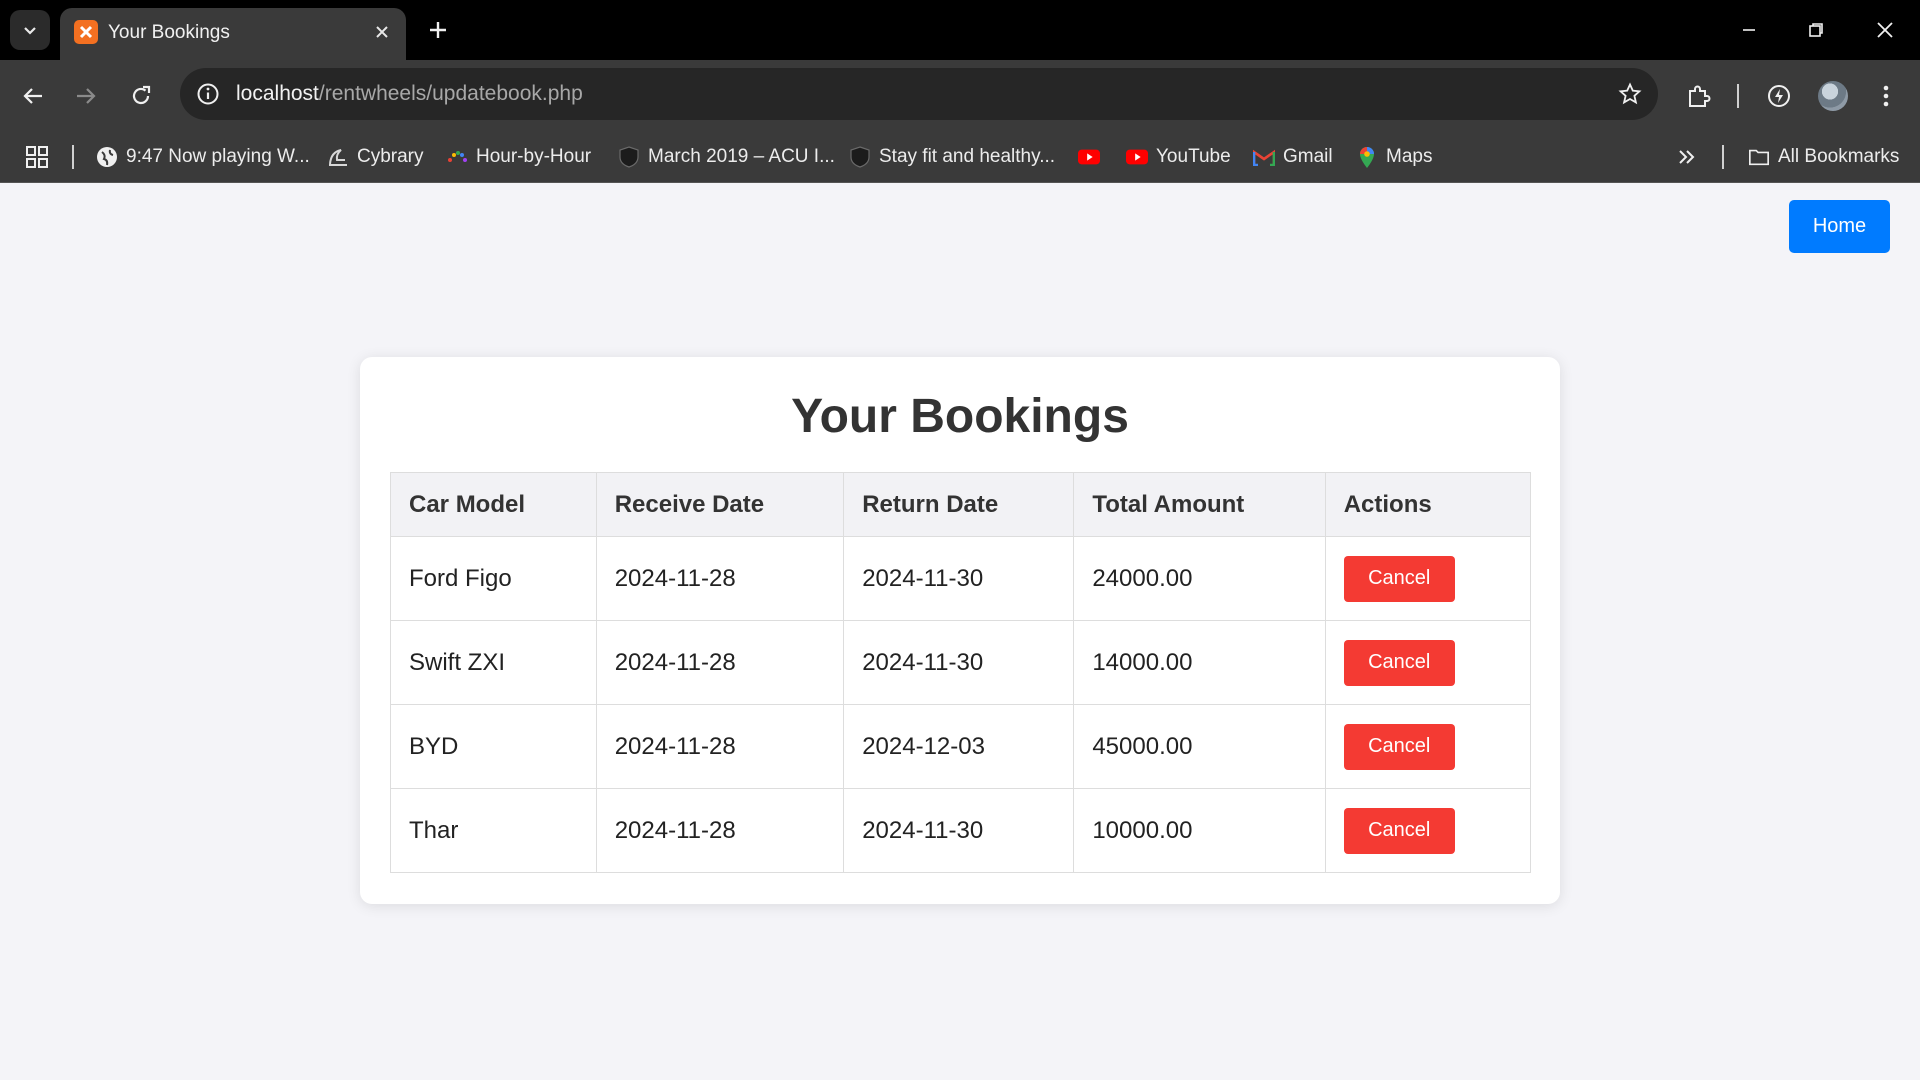  Describe the element at coordinates (1199, 662) in the screenshot. I see `total-amount-cell: 14000.00` at that location.